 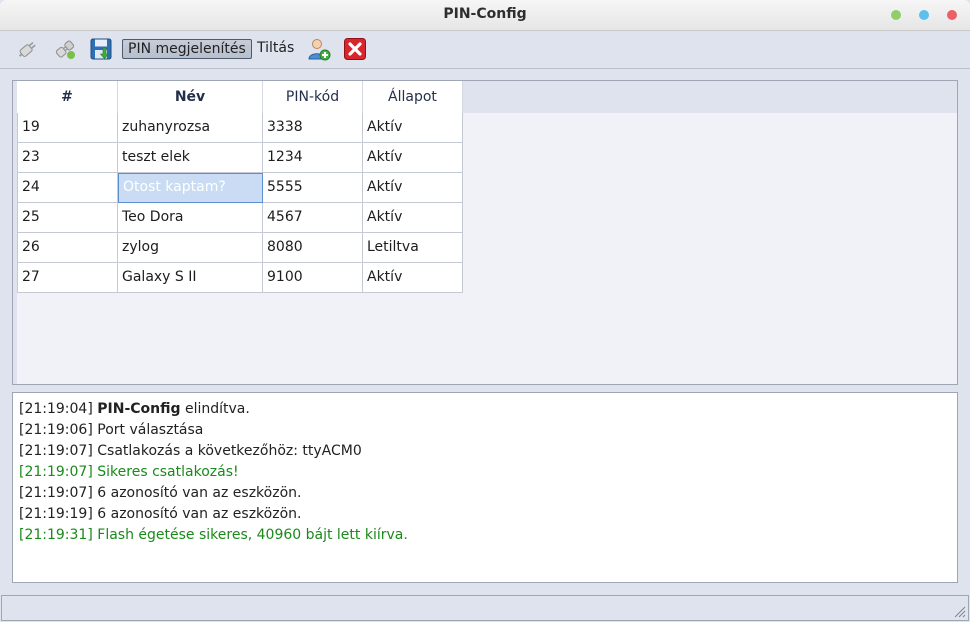 I want to click on show-pin-toggle: PIN megjelenítés, so click(x=187, y=49).